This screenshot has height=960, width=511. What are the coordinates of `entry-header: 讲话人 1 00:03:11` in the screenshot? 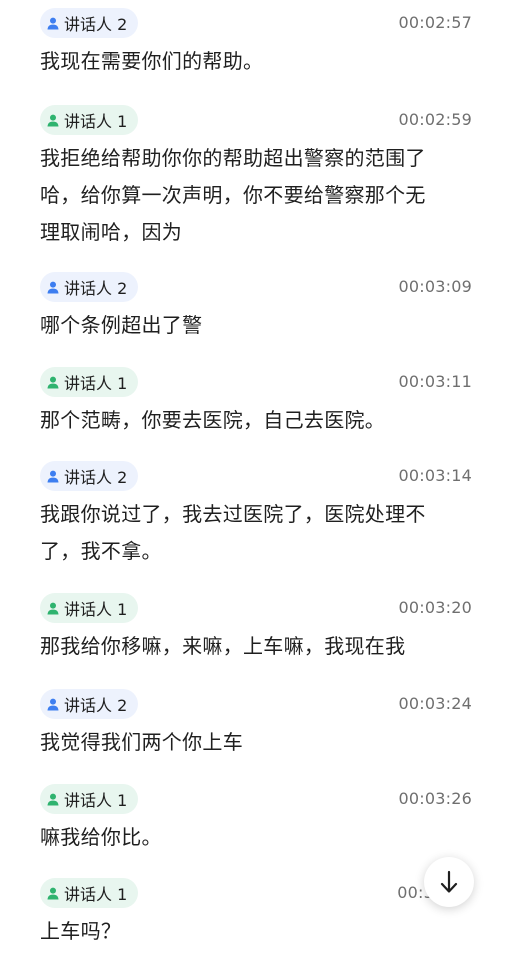 It's located at (256, 382).